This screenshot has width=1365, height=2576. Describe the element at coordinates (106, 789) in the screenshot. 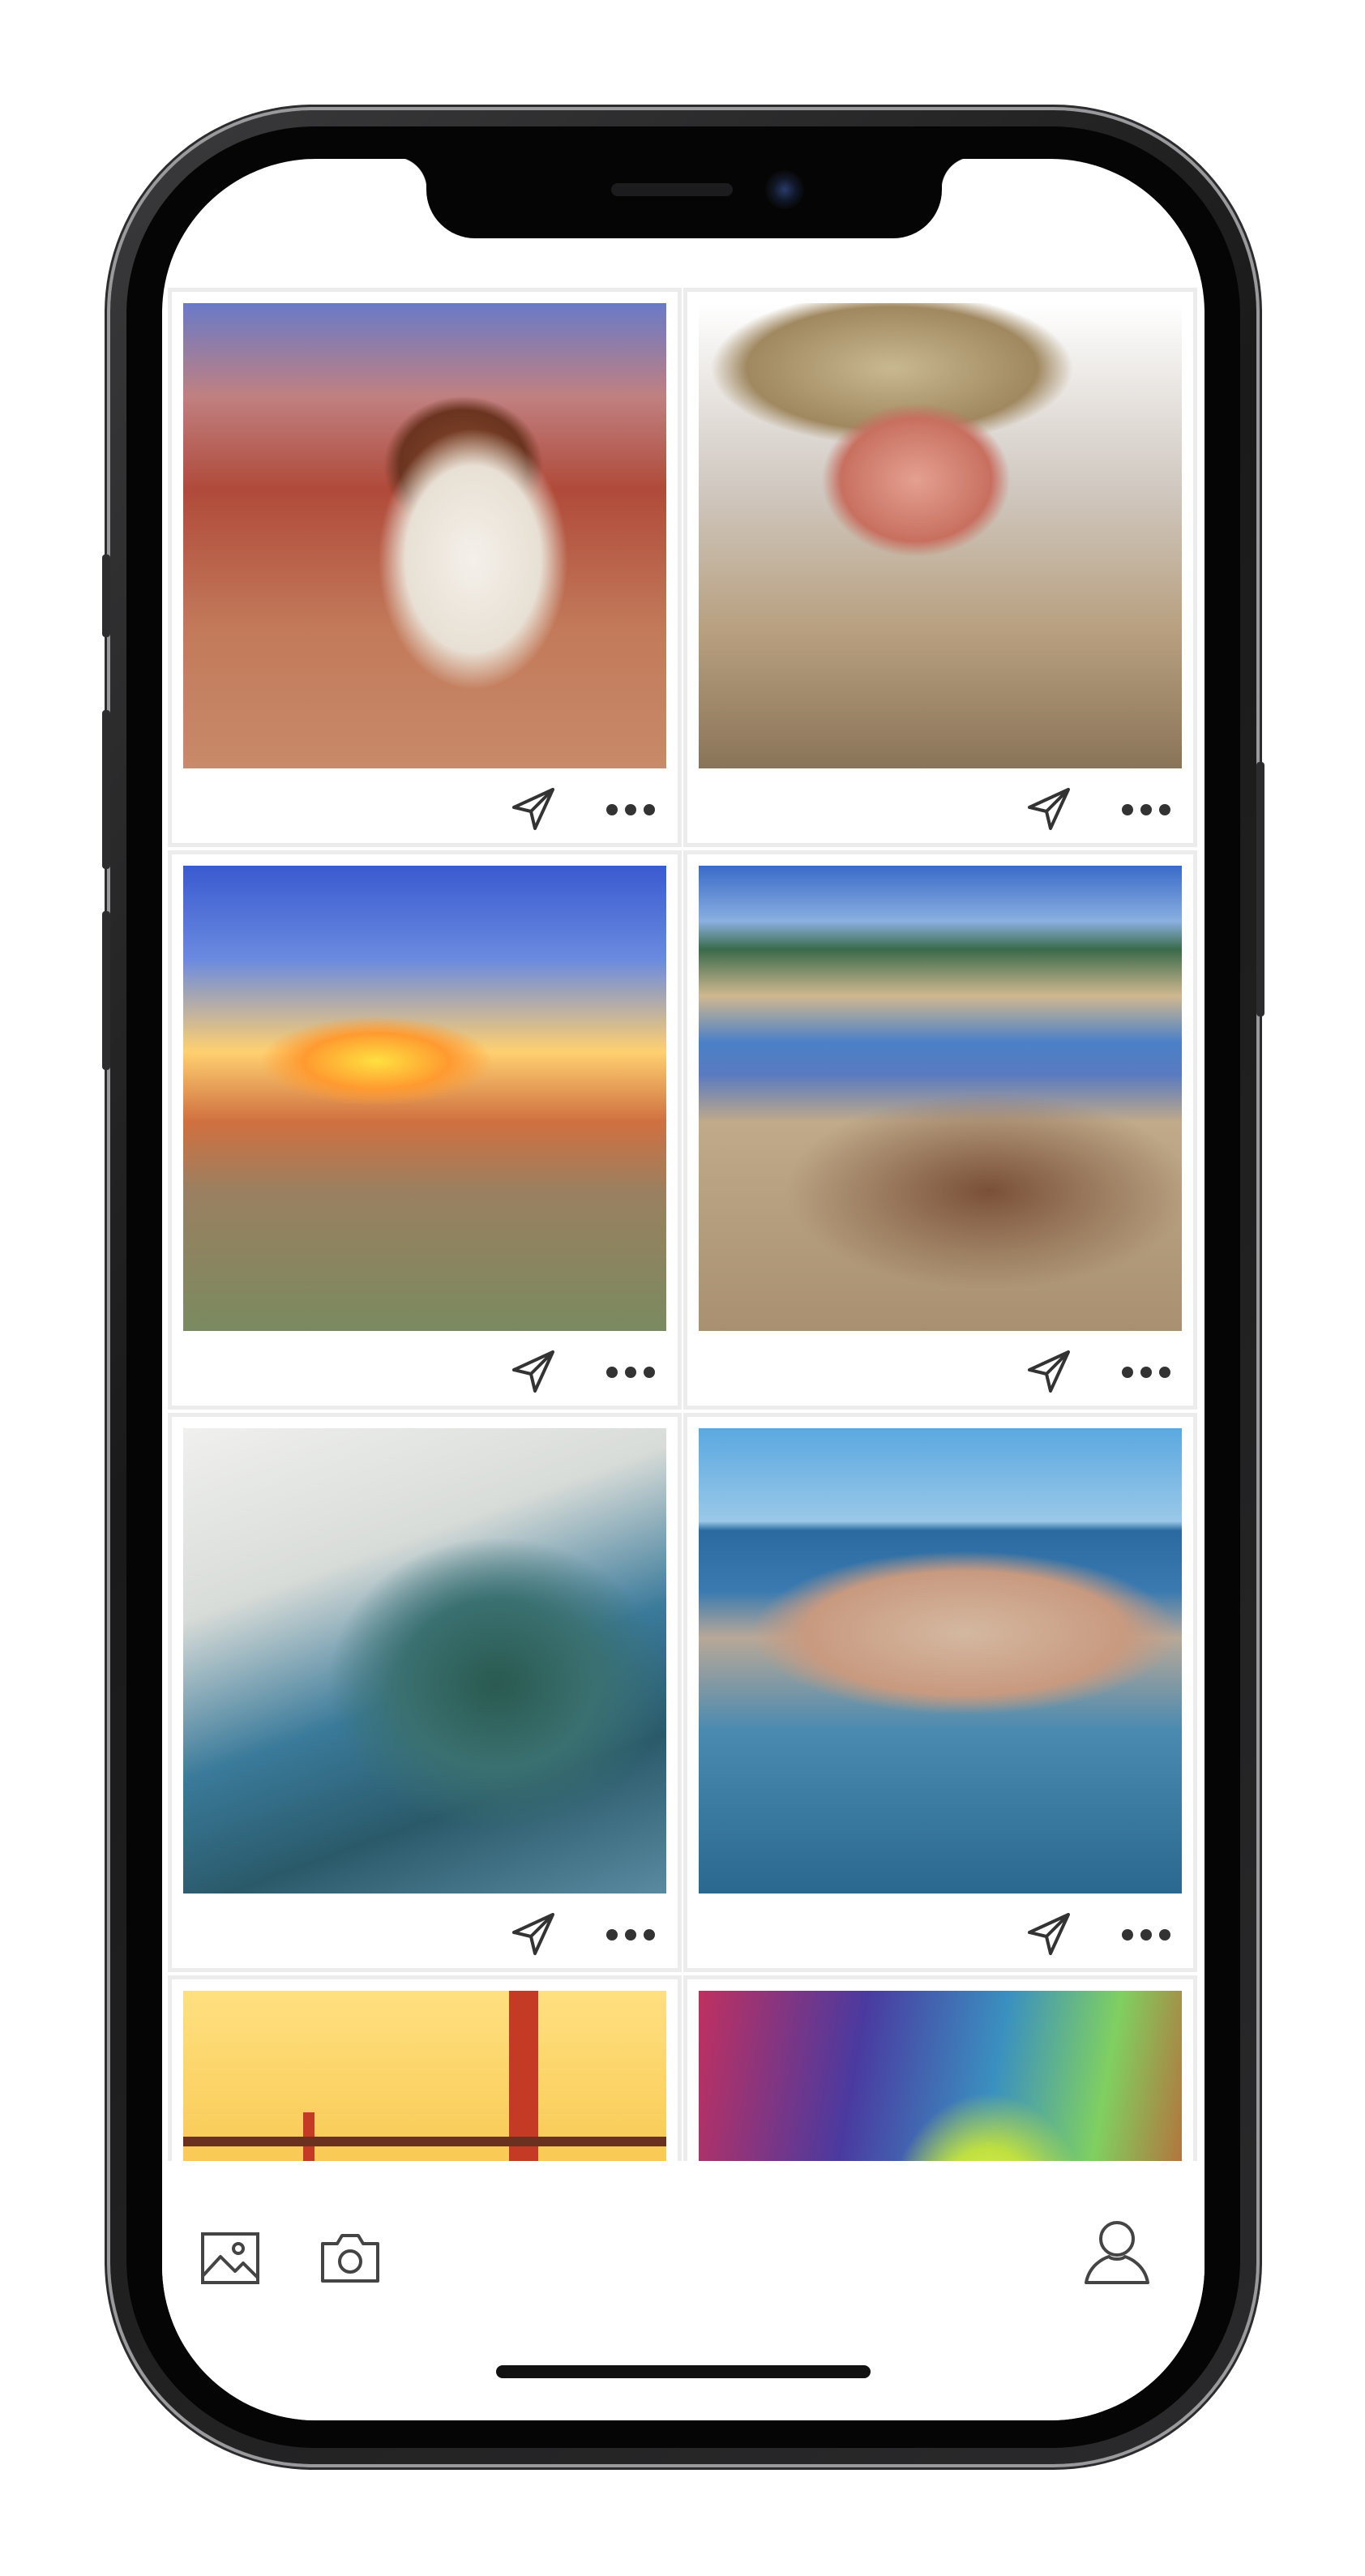

I see `volume-up-button` at that location.